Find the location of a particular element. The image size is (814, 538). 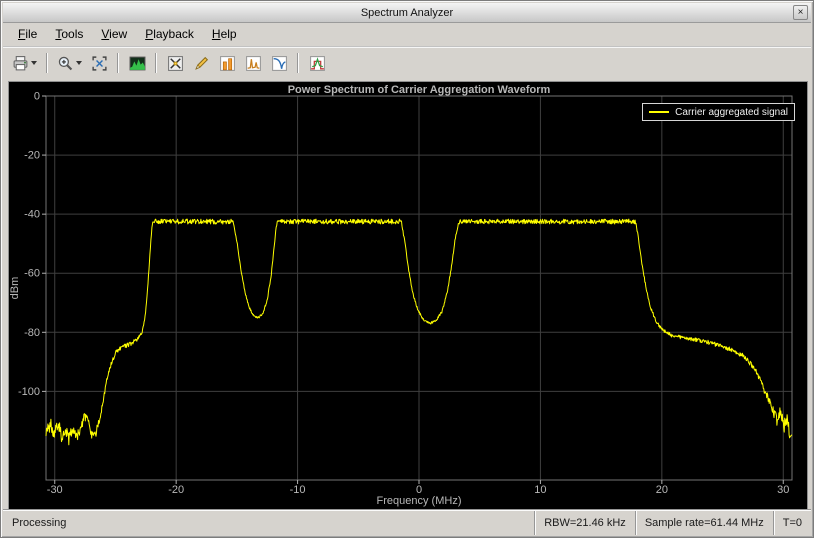

zoom-in-button is located at coordinates (69, 63).